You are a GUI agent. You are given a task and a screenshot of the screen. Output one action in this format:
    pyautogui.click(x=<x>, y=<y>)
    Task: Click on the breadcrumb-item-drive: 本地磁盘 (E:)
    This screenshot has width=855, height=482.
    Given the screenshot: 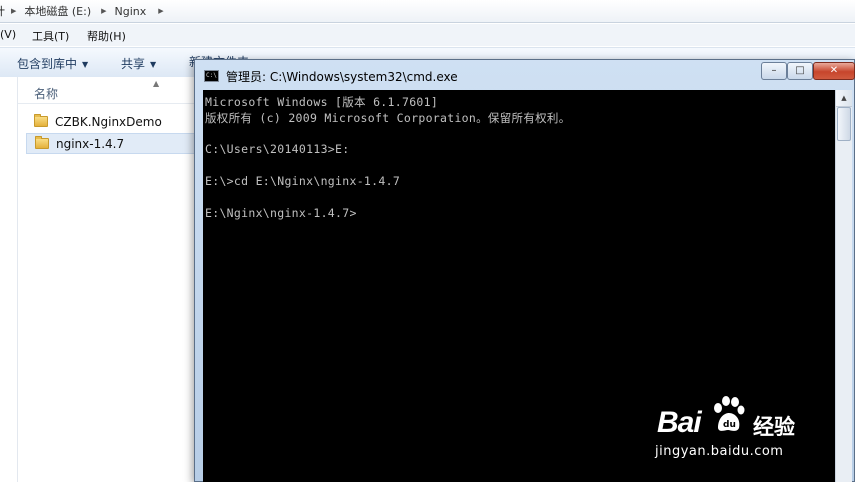 What is the action you would take?
    pyautogui.click(x=57, y=11)
    